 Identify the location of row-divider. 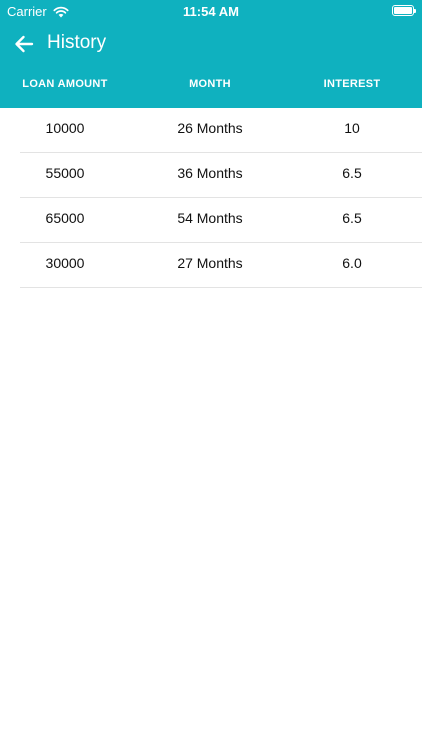
(221, 287).